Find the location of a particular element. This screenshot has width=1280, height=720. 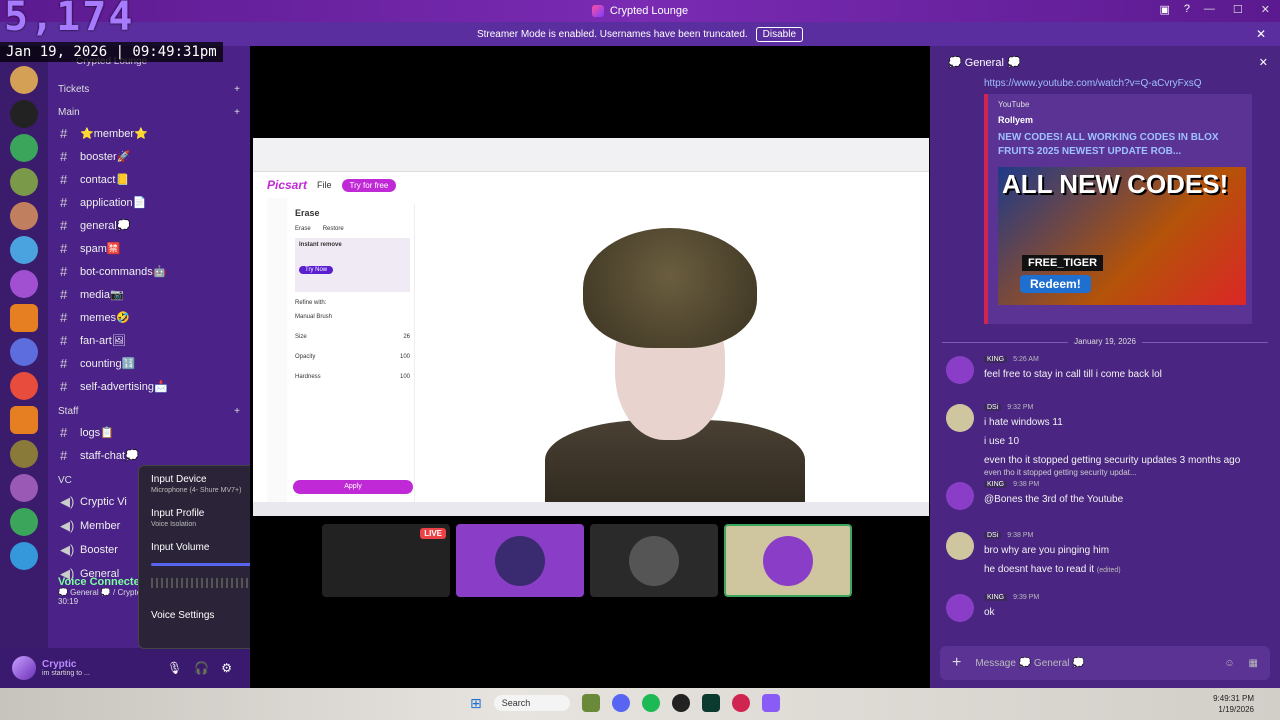

message-composer: + Message 💭 General 💭 ☺ ▦ is located at coordinates (1105, 663).